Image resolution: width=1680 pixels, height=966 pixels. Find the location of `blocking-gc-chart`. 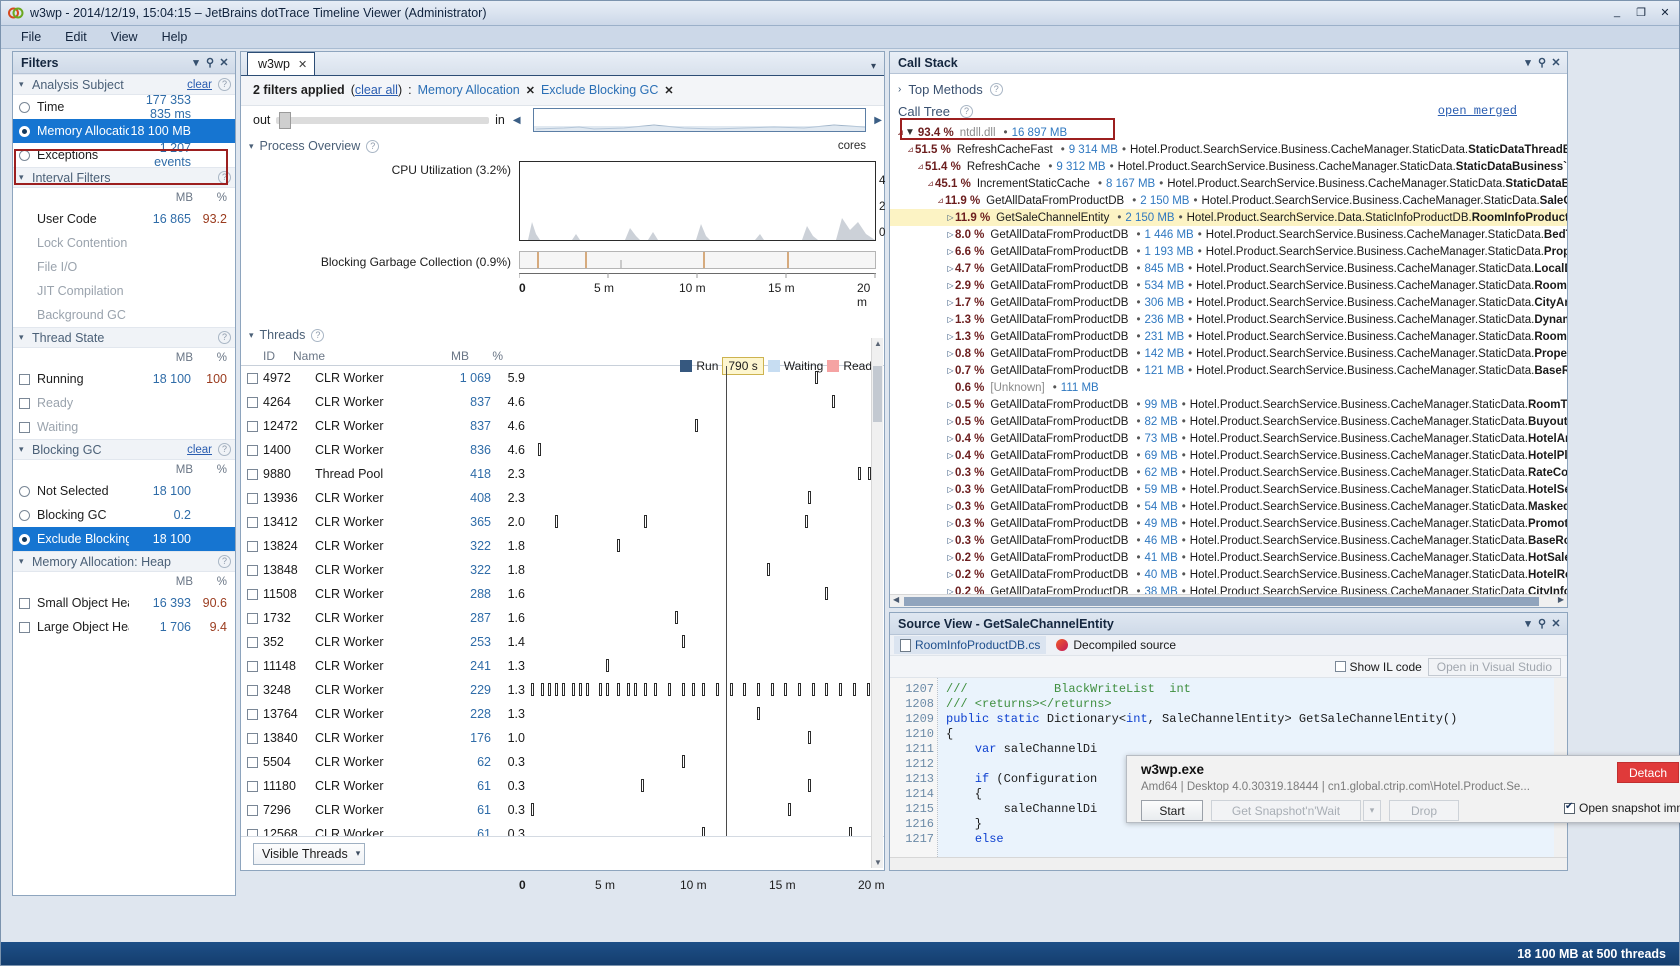

blocking-gc-chart is located at coordinates (697, 259).